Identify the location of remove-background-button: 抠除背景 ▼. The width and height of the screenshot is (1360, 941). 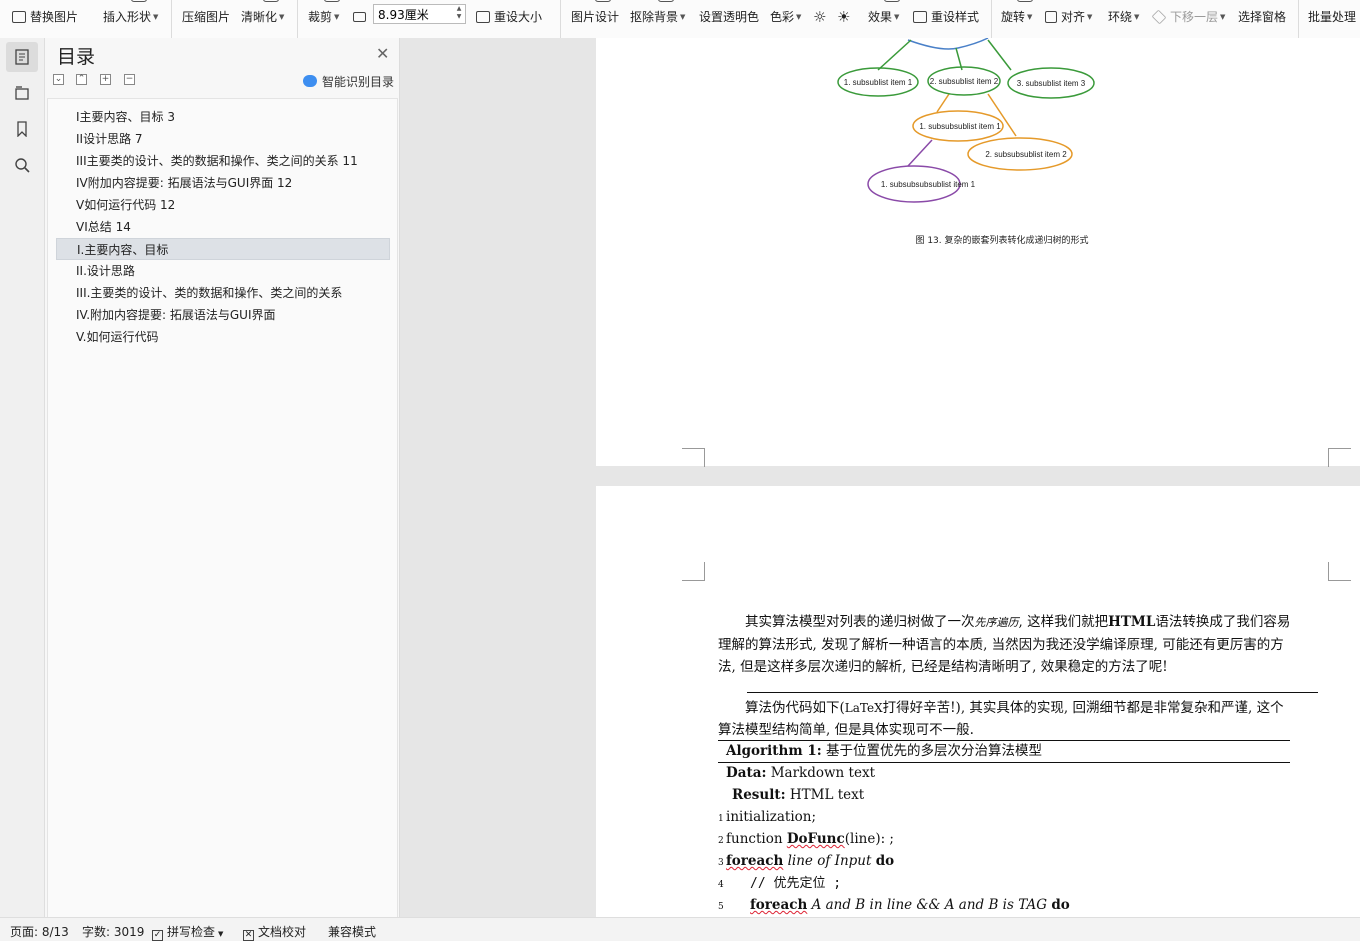
(658, 13).